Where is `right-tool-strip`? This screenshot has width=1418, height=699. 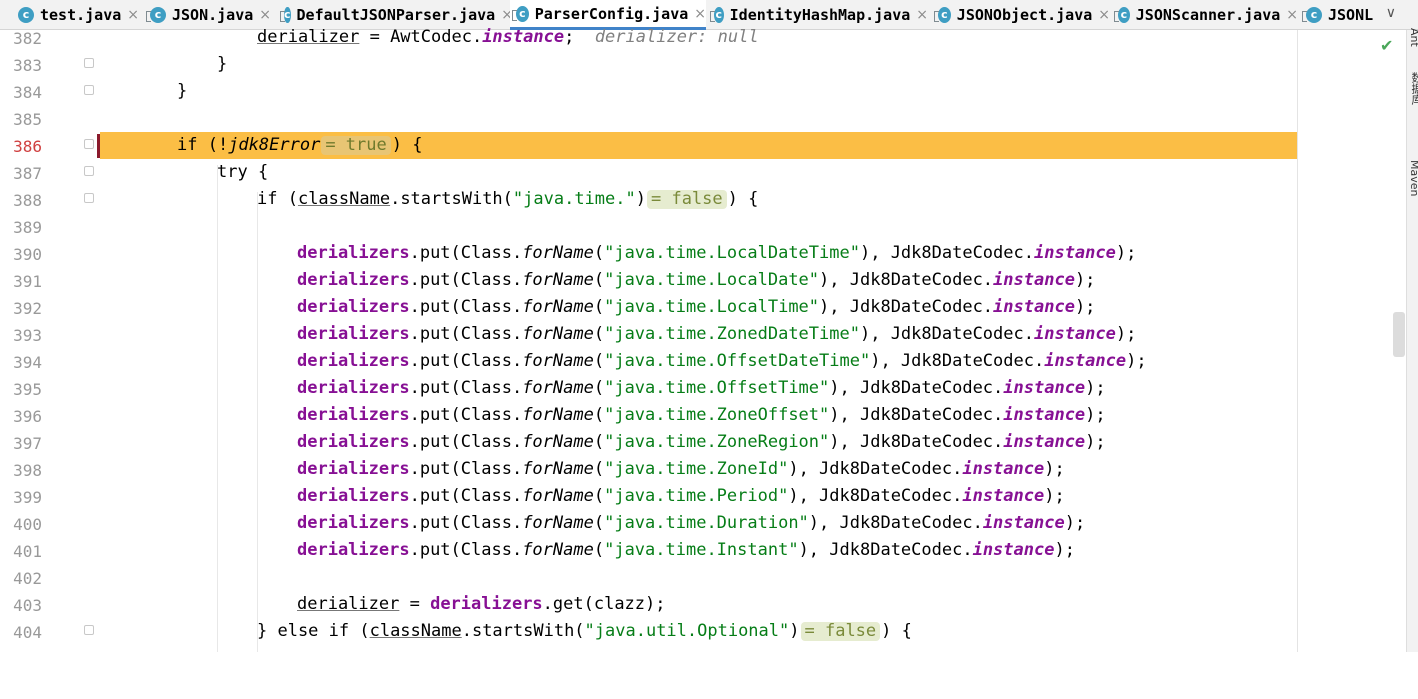 right-tool-strip is located at coordinates (1412, 341).